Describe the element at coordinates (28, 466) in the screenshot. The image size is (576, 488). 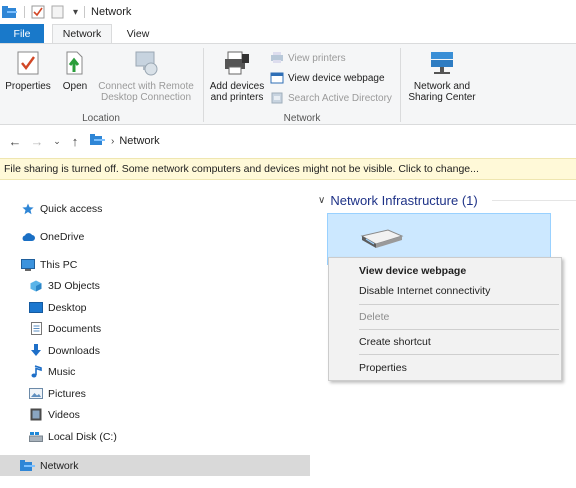
I see `network-icon` at that location.